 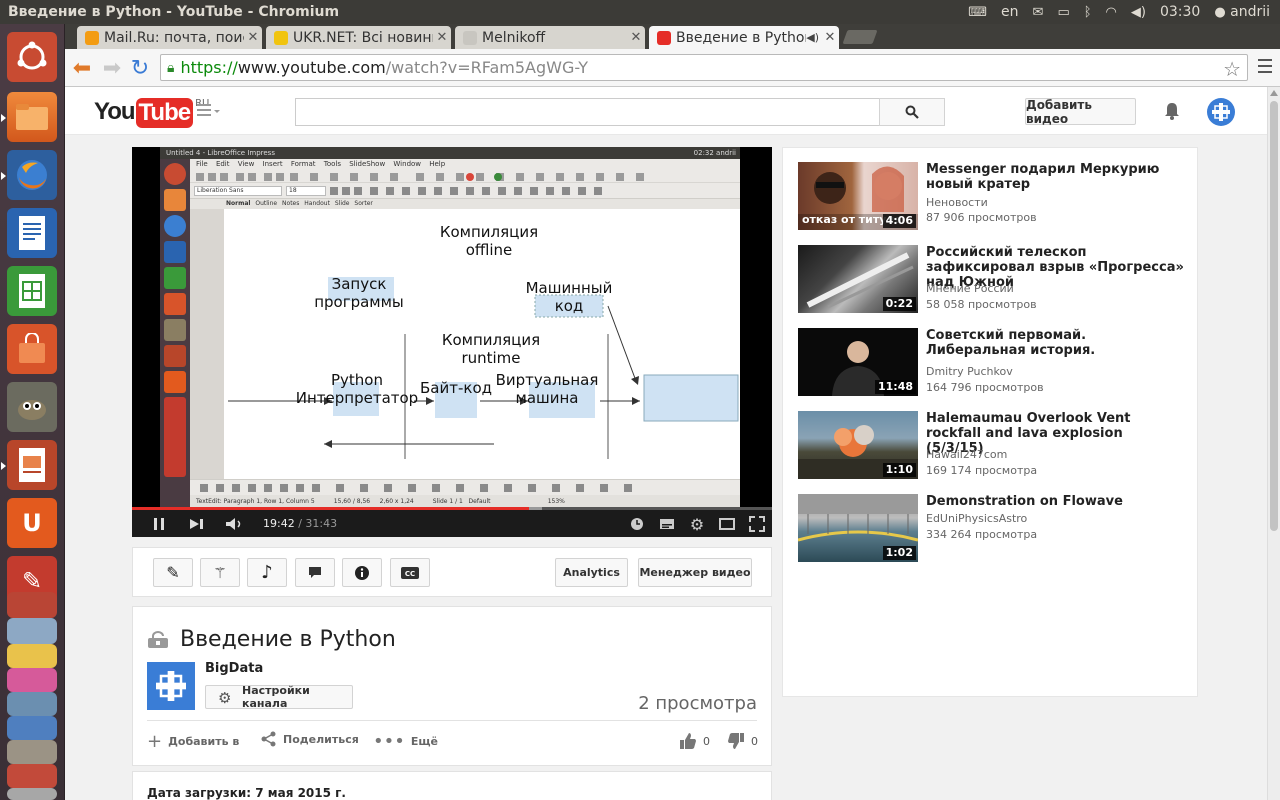 I want to click on settings-button: ⚙, so click(x=697, y=524).